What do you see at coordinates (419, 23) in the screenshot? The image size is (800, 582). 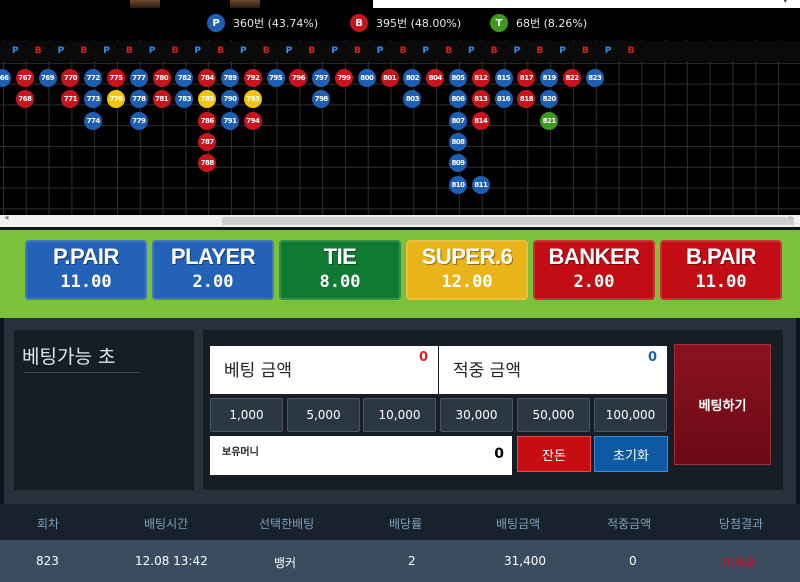 I see `banker-stat-text: 395번 (48.00%)` at bounding box center [419, 23].